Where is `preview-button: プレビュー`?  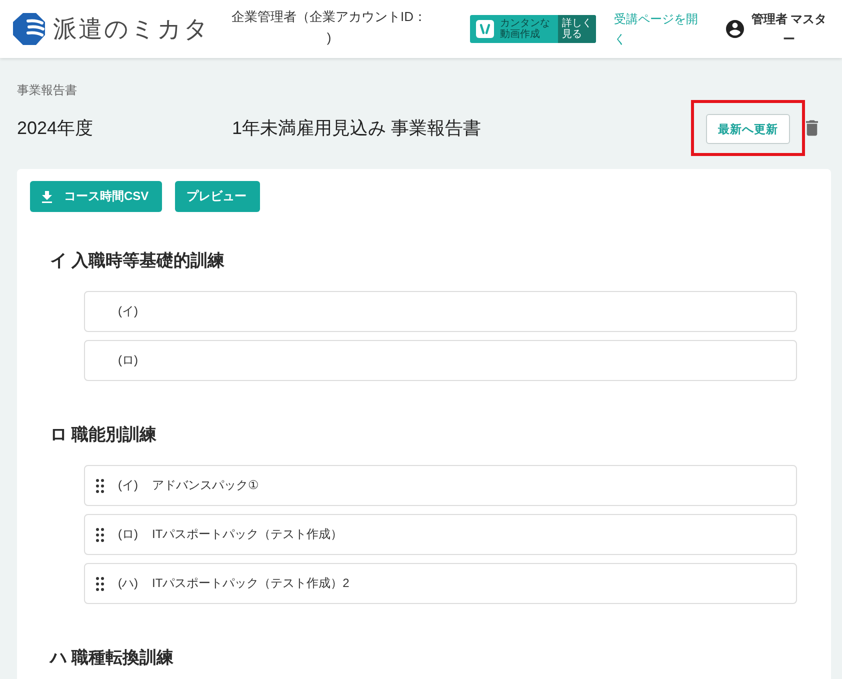
preview-button: プレビュー is located at coordinates (217, 196).